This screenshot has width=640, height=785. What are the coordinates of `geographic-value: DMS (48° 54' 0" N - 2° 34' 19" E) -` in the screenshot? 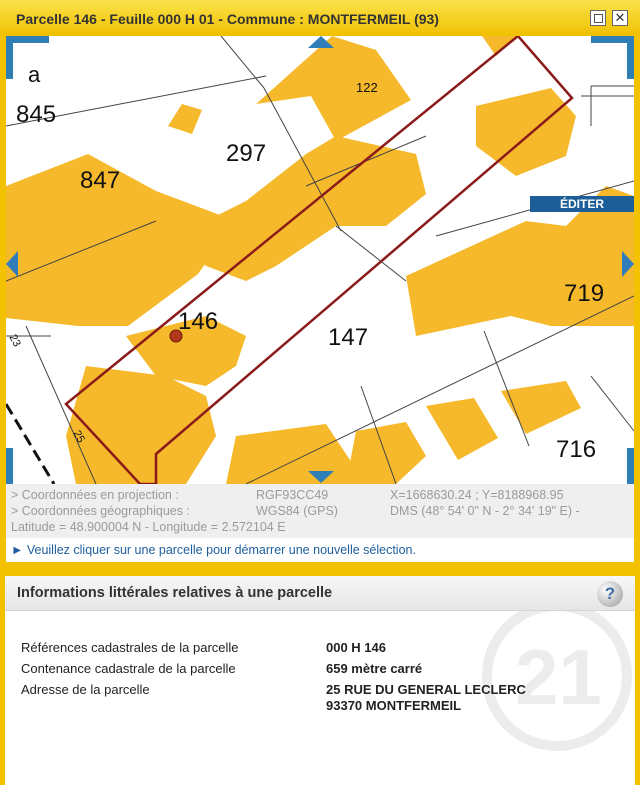 It's located at (485, 511).